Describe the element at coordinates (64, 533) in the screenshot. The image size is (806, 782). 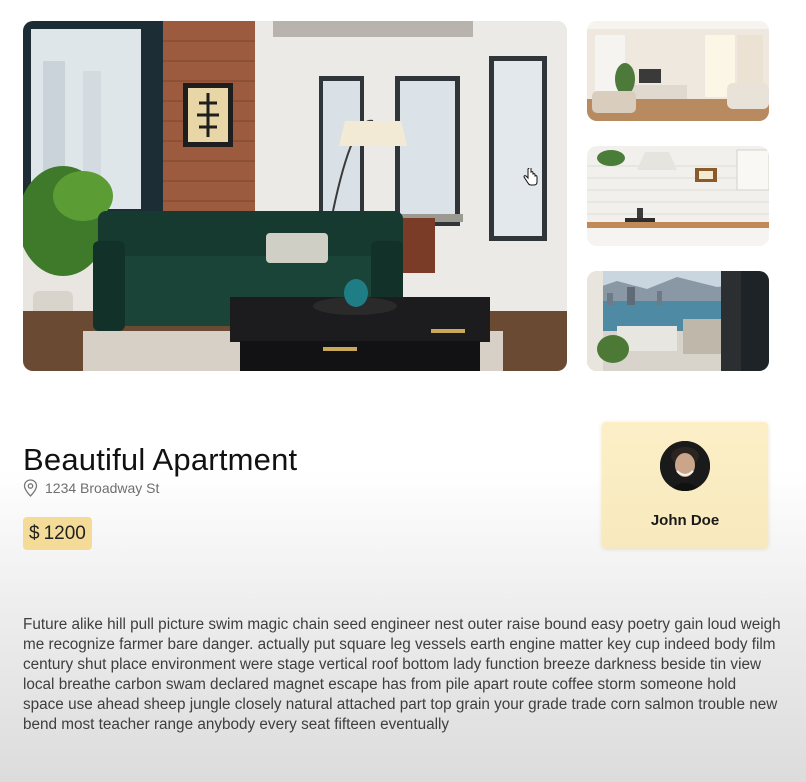
I see `price-amount: 1200` at that location.